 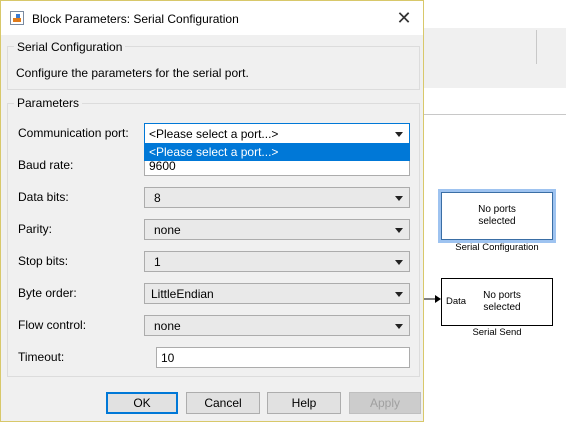 I want to click on parameters-group-title: Parameters, so click(x=48, y=103).